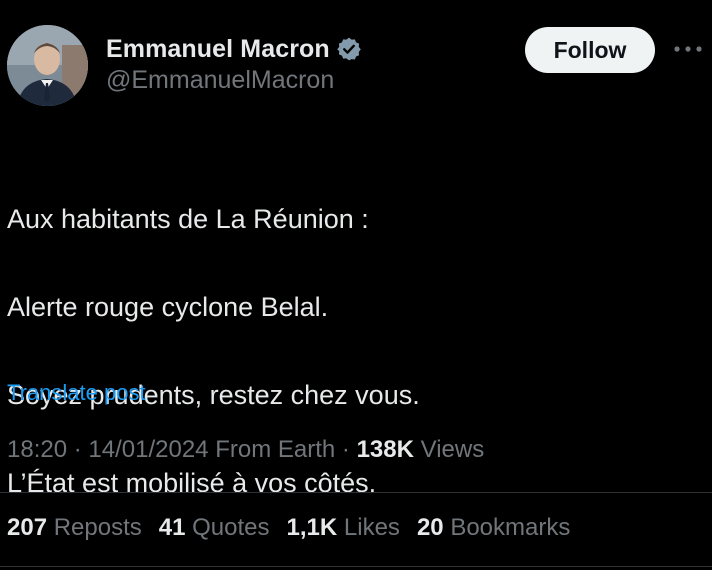 The image size is (712, 570). What do you see at coordinates (430, 527) in the screenshot?
I see `bookmarks-count: 20` at bounding box center [430, 527].